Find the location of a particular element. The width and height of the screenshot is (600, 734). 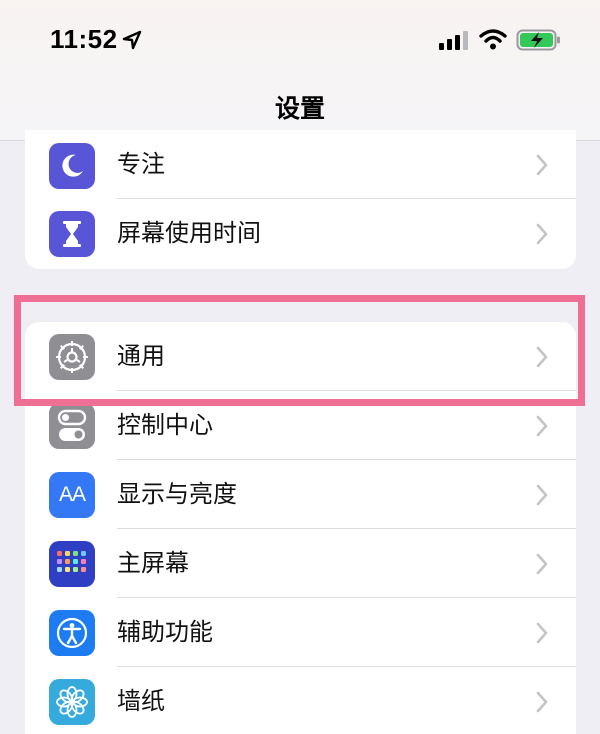

settings-row-label: 屏幕使用时间 is located at coordinates (189, 233).